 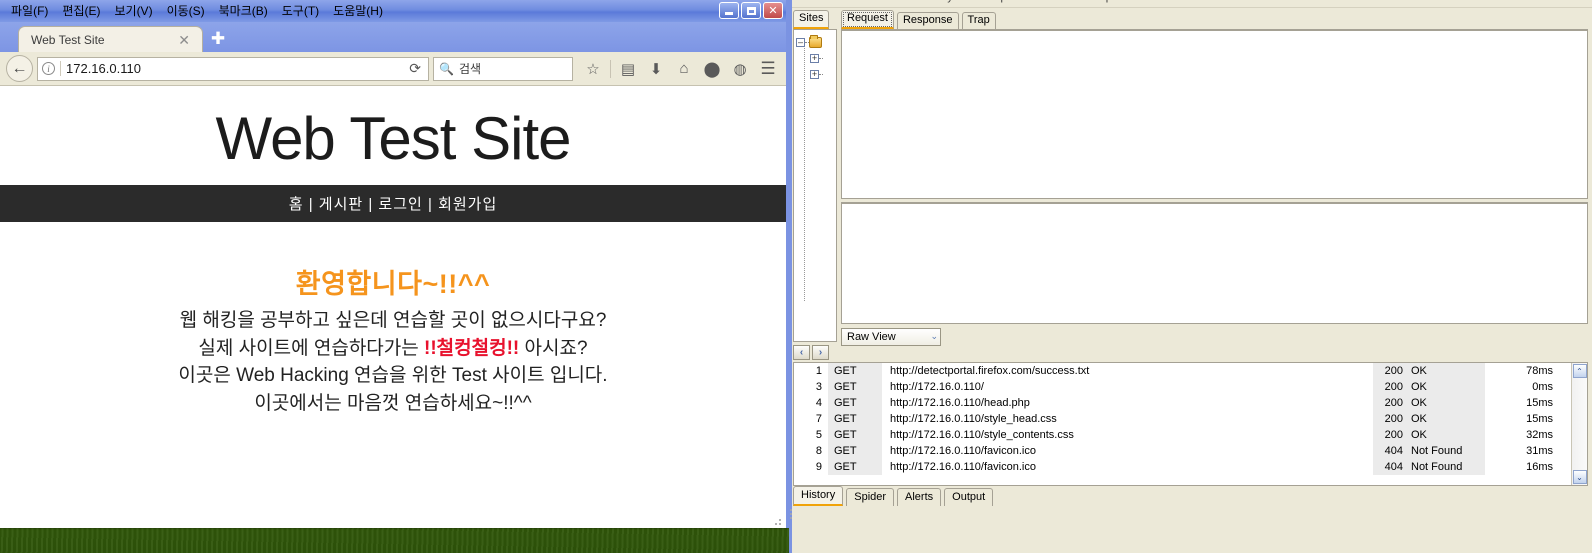 I want to click on search-input-placeholder: 검색, so click(x=470, y=68).